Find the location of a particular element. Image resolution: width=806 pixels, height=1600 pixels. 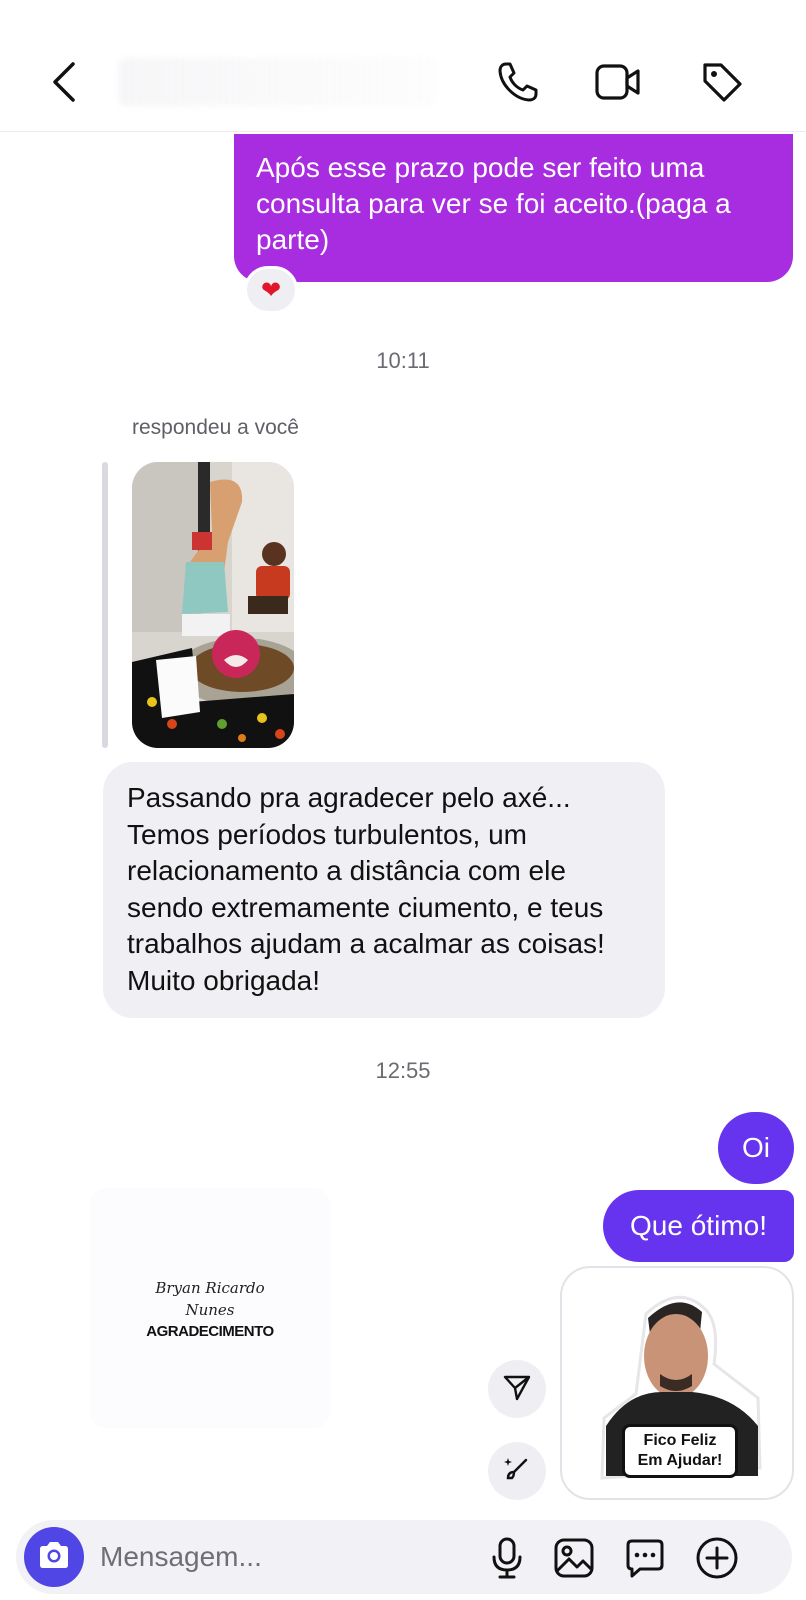

heart-reaction-icon: ❤ is located at coordinates (271, 290).